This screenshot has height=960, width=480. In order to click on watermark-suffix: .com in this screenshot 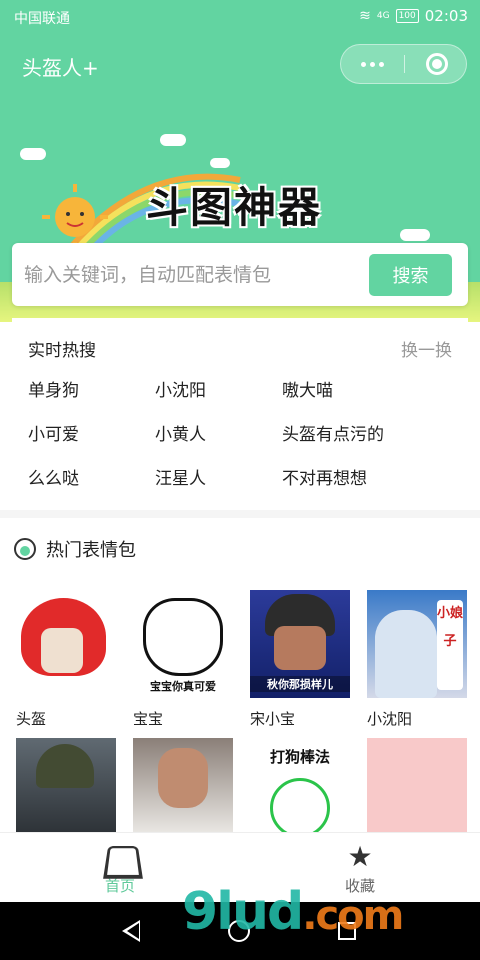, I will do `click(353, 916)`.